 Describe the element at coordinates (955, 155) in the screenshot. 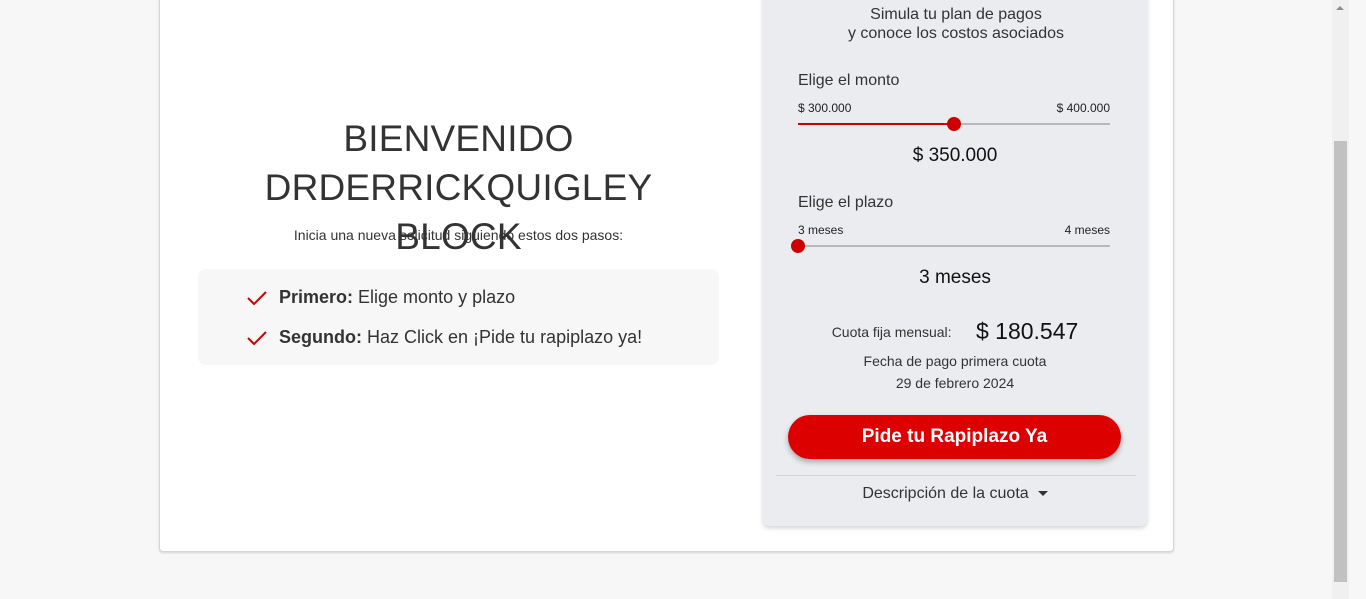

I see `amount-value: $ 350.000` at that location.